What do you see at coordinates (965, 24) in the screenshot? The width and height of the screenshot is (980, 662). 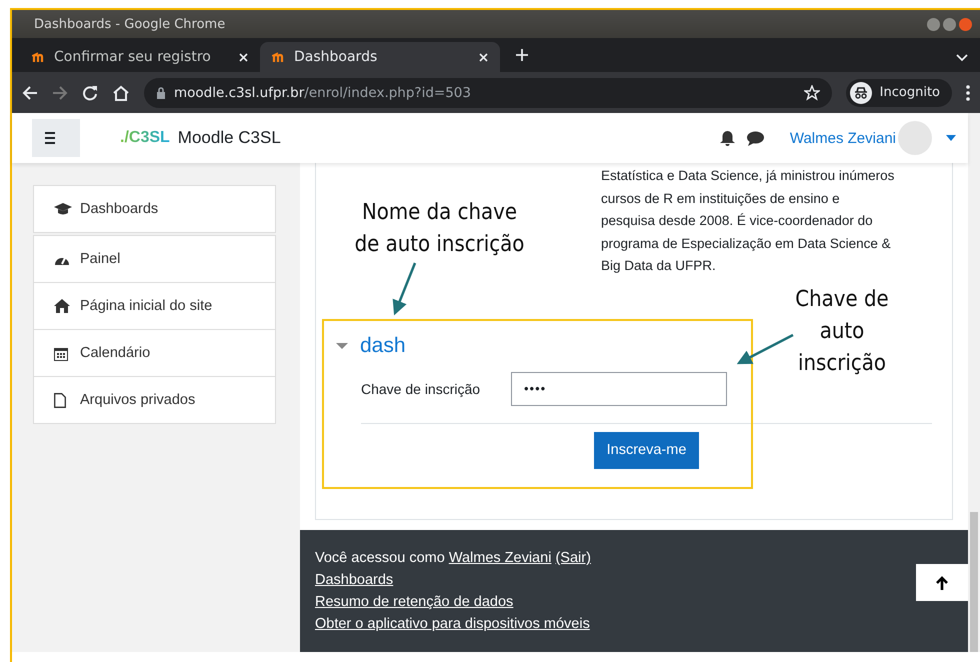 I see `close-button` at bounding box center [965, 24].